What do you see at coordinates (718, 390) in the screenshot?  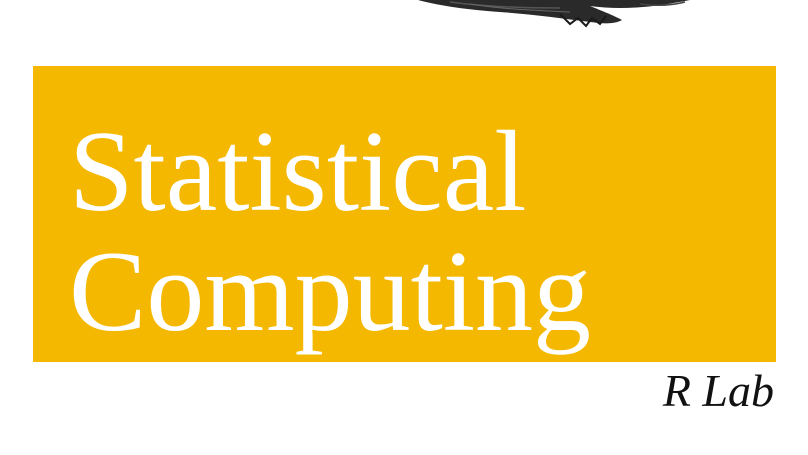 I see `subtitle: R Lab` at bounding box center [718, 390].